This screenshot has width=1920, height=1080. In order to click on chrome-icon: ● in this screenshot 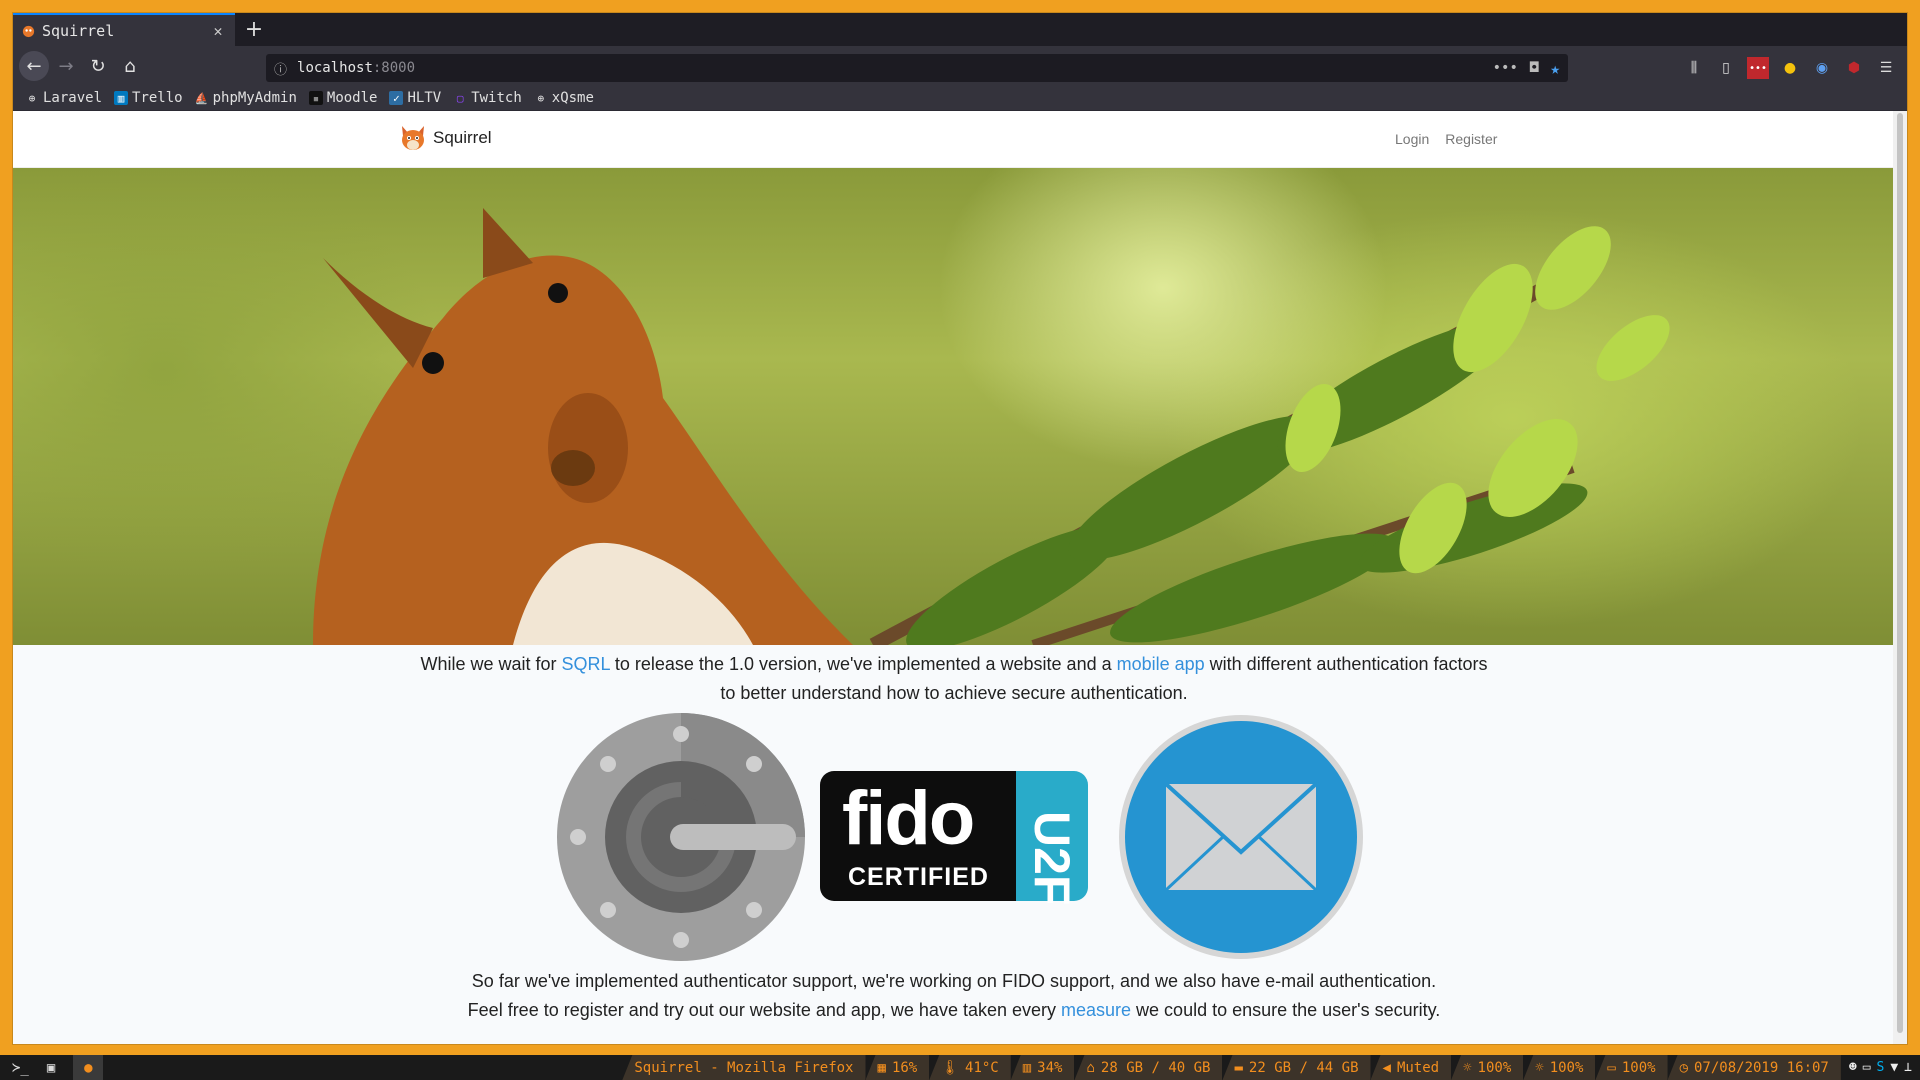, I will do `click(1790, 68)`.